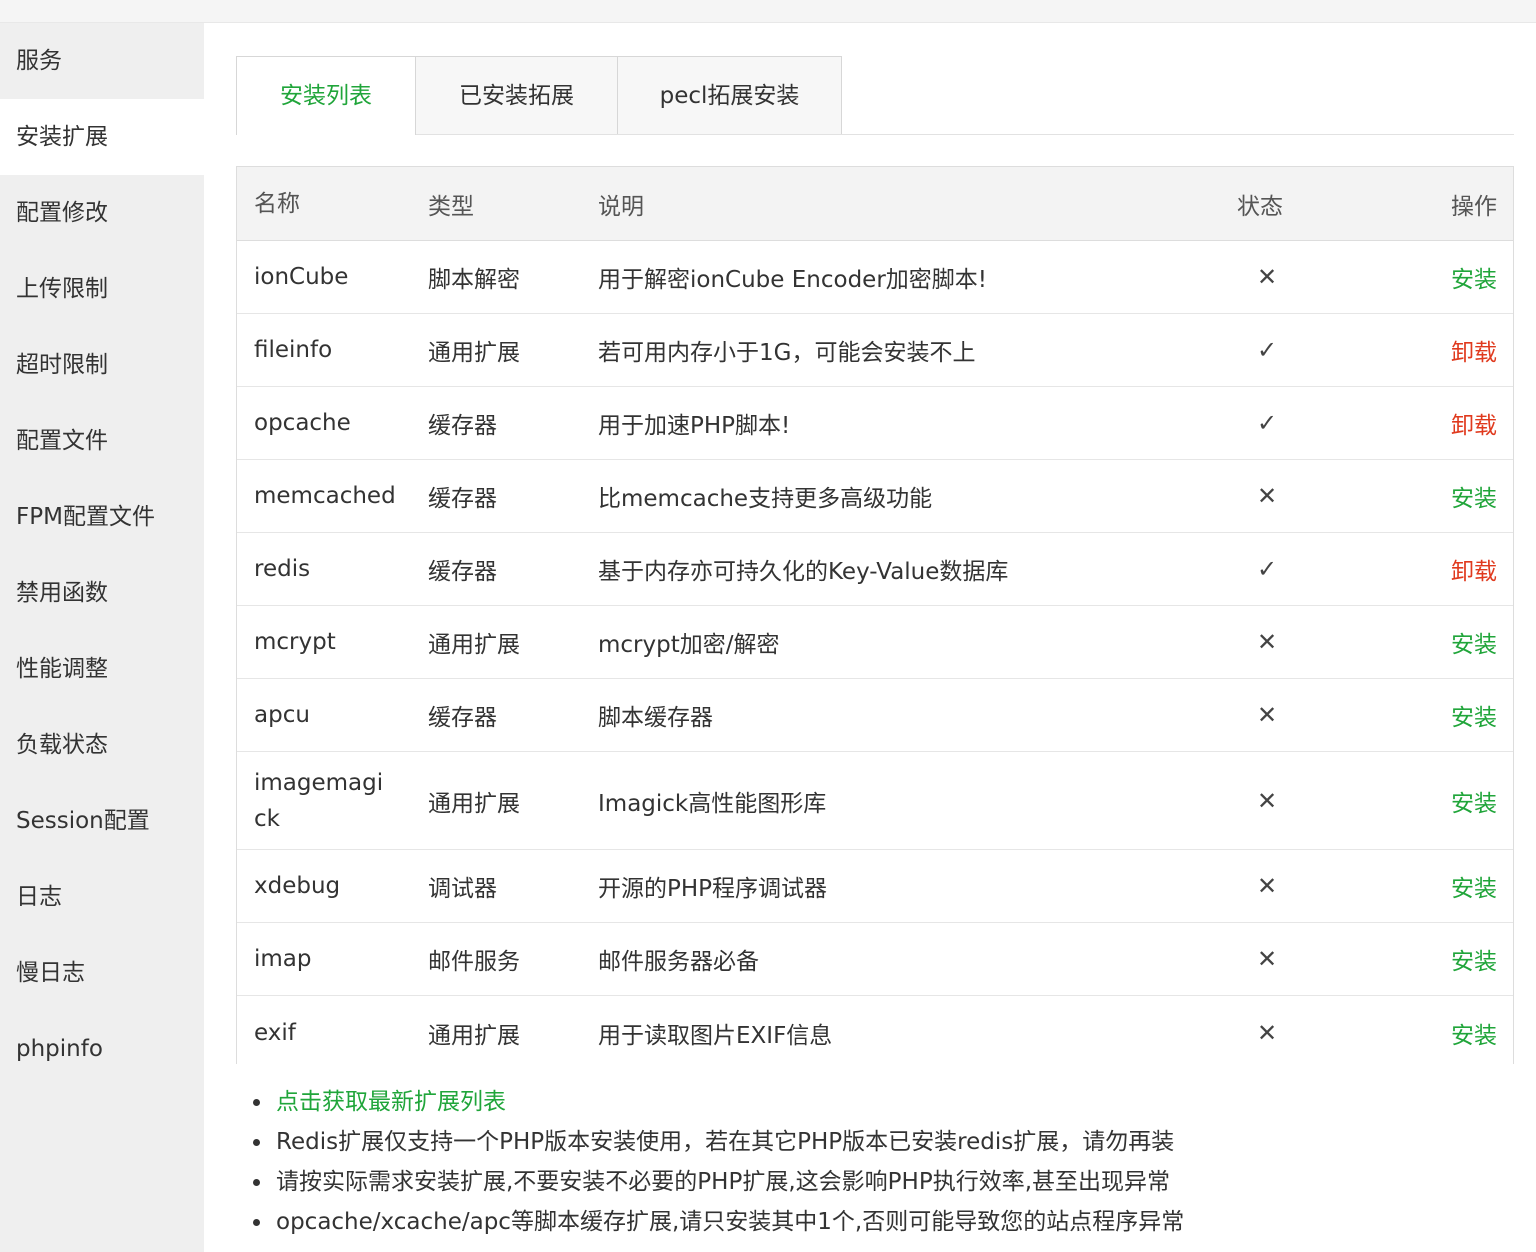  What do you see at coordinates (102, 593) in the screenshot?
I see `sidebar-item-disabled-functions: 禁用函数` at bounding box center [102, 593].